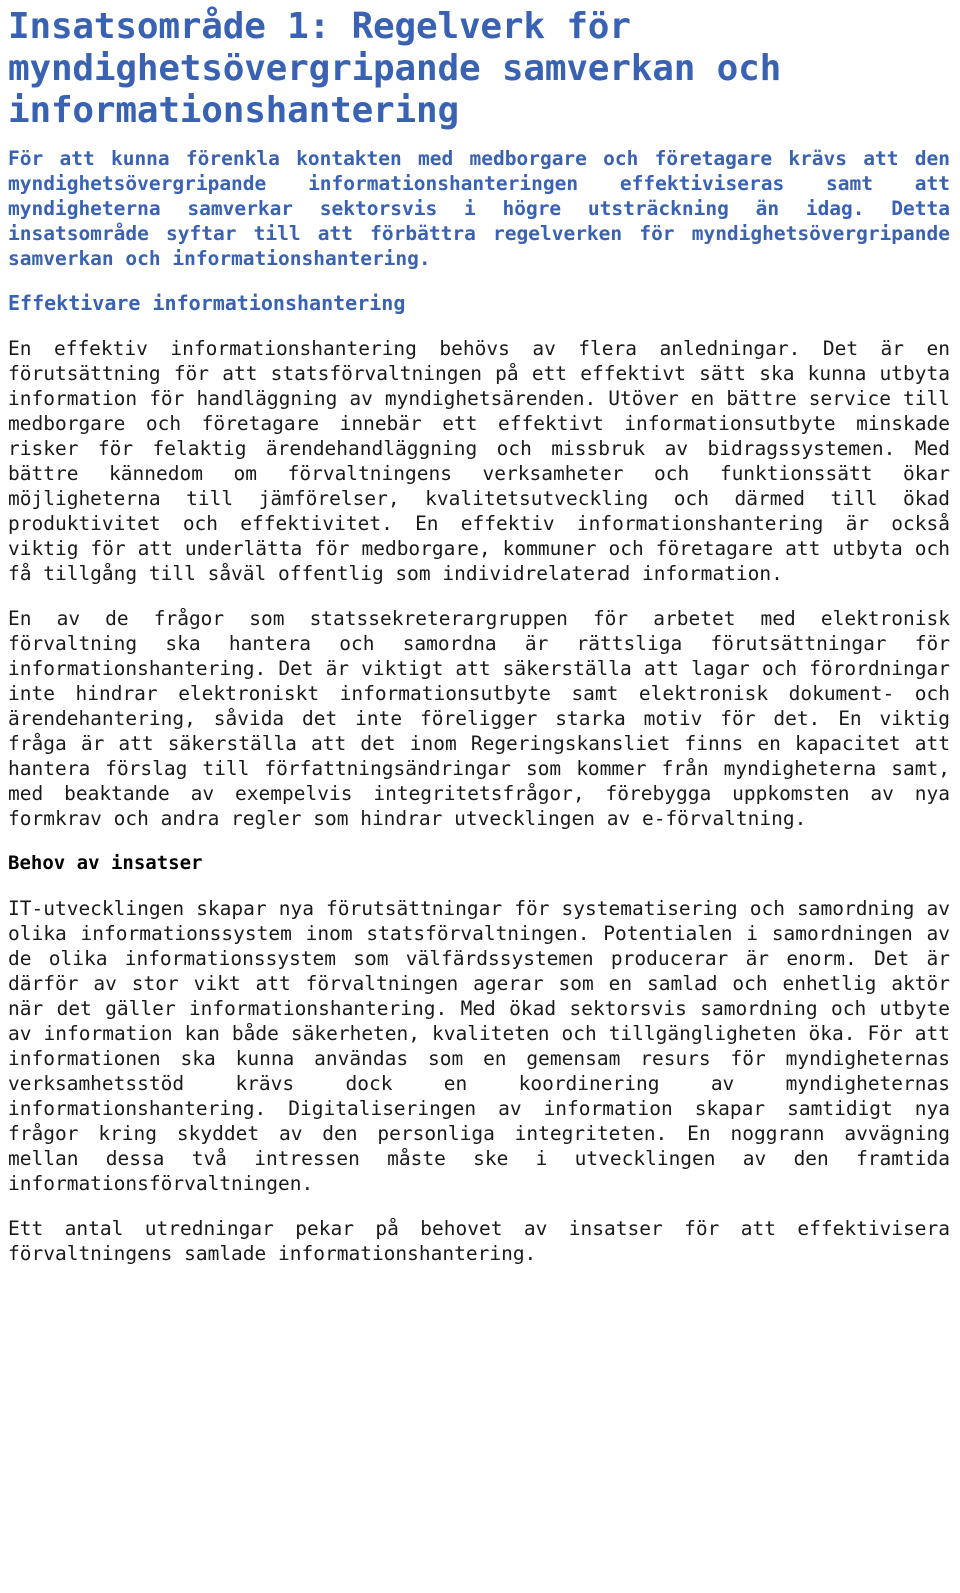 The height and width of the screenshot is (1593, 960). What do you see at coordinates (207, 303) in the screenshot?
I see `section-heading-effektivare-informationshantering: Effektivare informationshantering` at bounding box center [207, 303].